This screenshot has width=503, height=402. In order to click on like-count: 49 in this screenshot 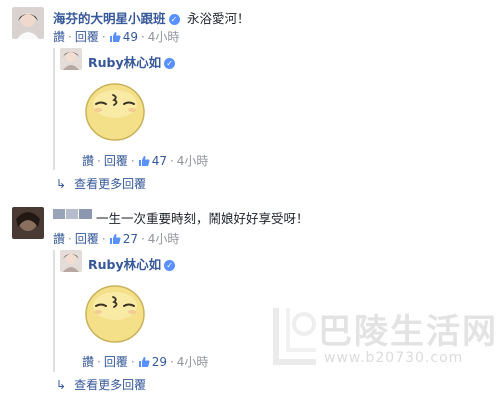, I will do `click(123, 37)`.